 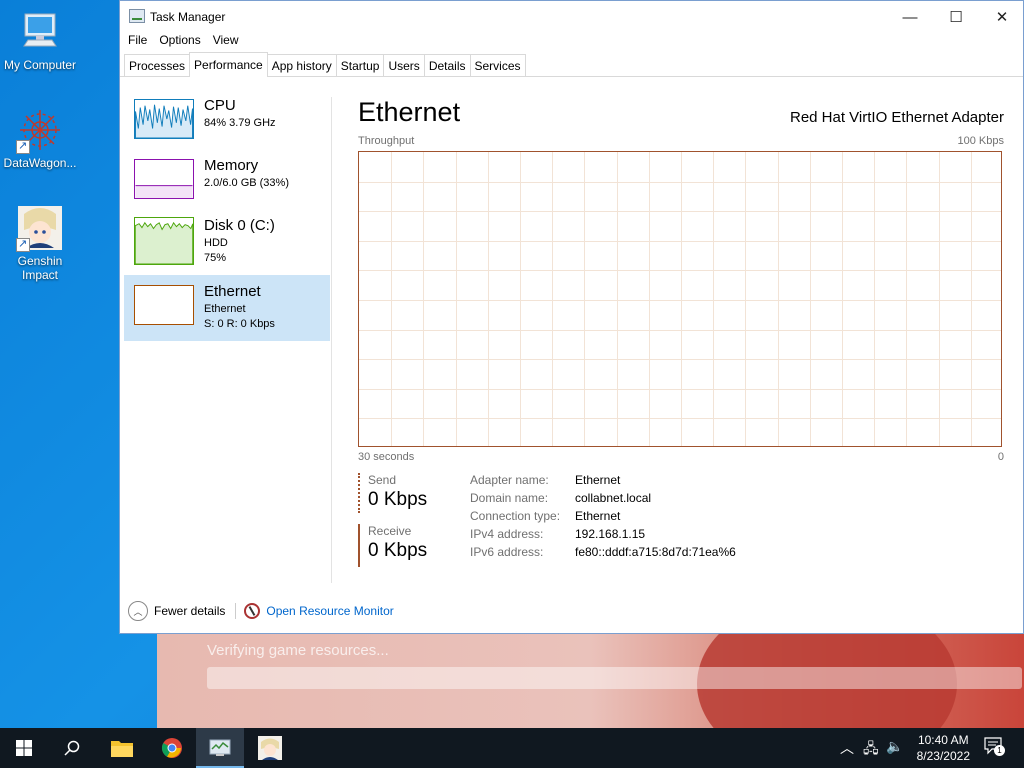 I want to click on taskbar: ︿ 🖧 🔈 10:40 AM 8/23/2022 1, so click(x=512, y=748).